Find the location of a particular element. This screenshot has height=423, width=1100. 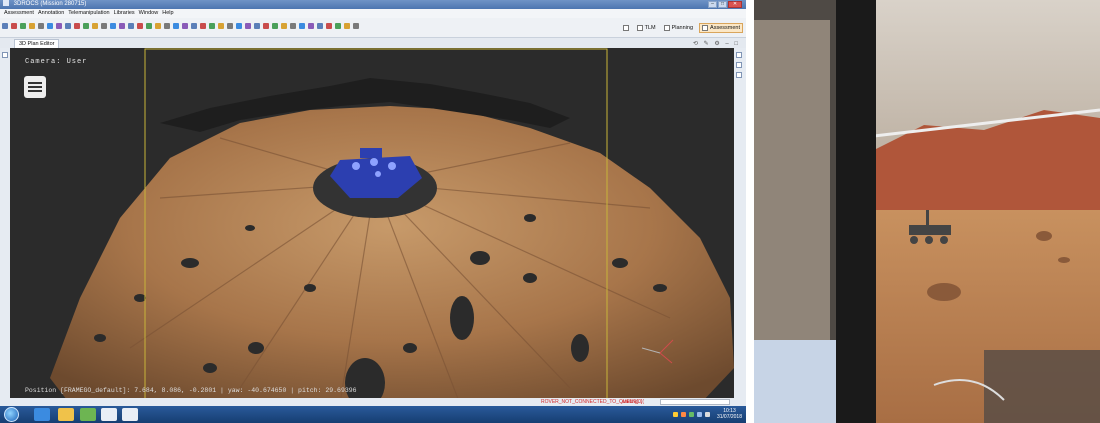

menu-window: Window is located at coordinates (149, 13).